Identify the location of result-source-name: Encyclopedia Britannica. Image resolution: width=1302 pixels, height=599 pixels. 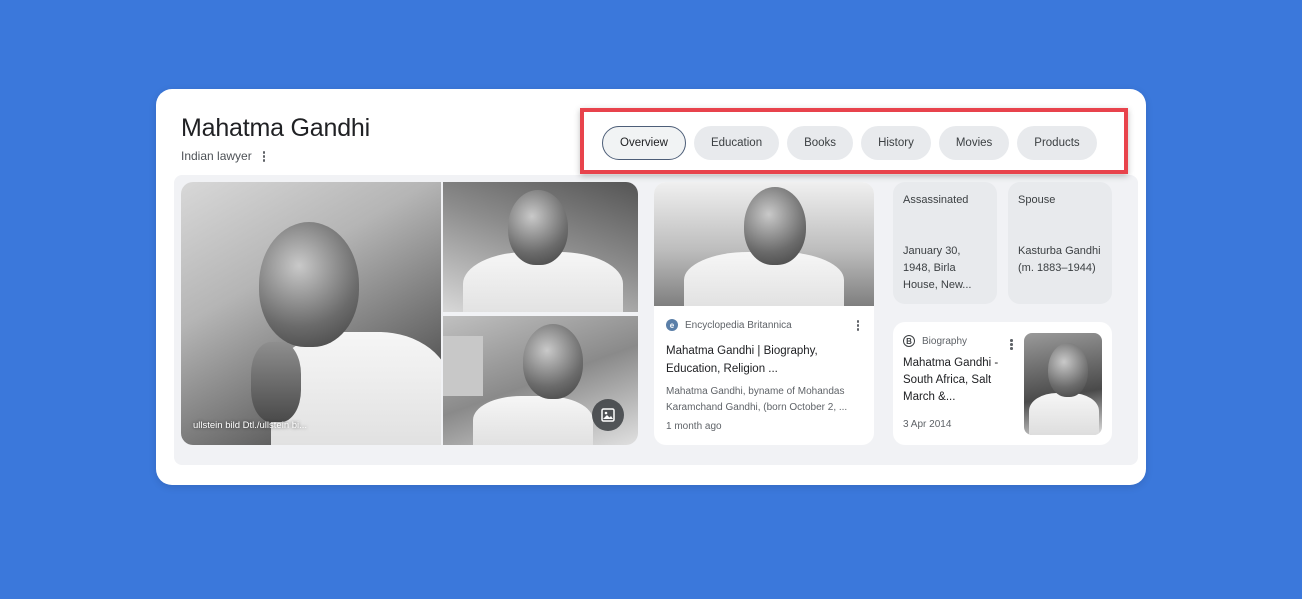
(738, 325).